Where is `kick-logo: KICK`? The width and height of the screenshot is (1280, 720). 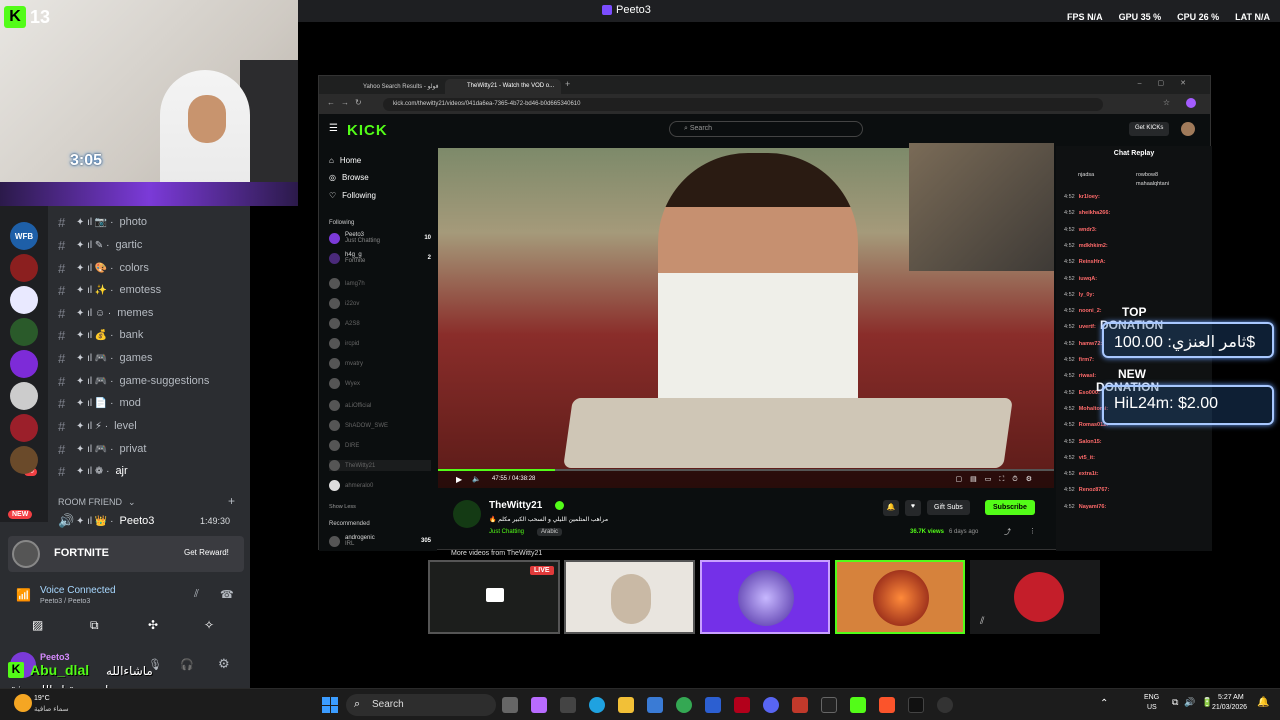
kick-logo: KICK is located at coordinates (367, 130).